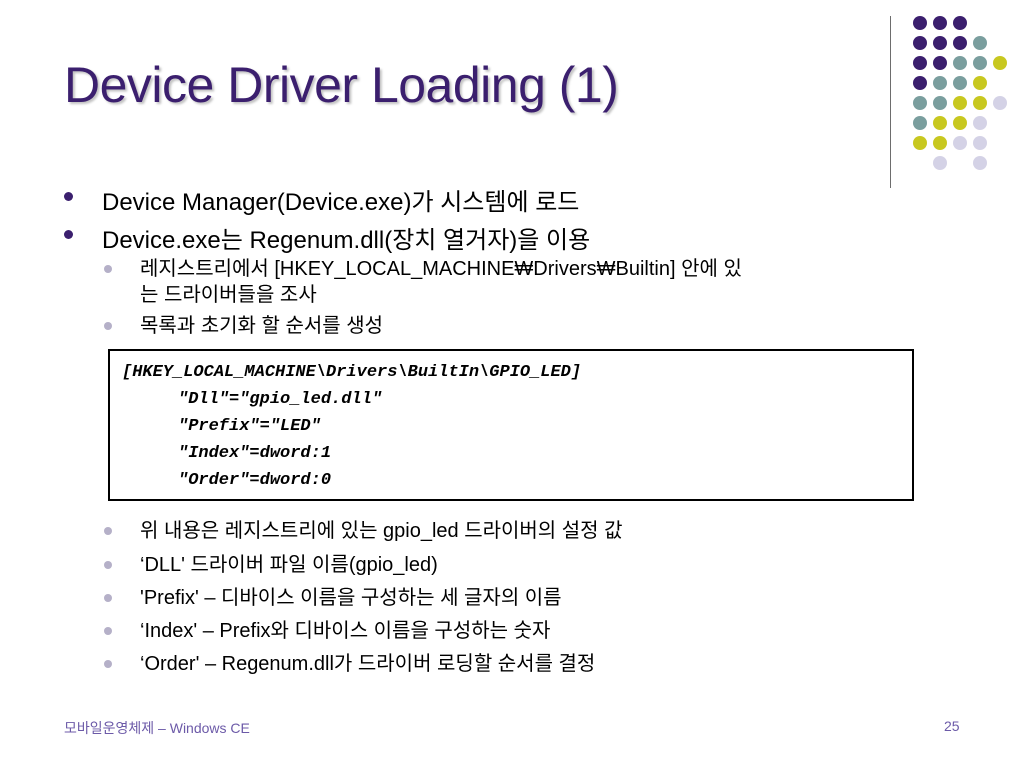  I want to click on slide-title: Device Driver Loading (1), so click(341, 85).